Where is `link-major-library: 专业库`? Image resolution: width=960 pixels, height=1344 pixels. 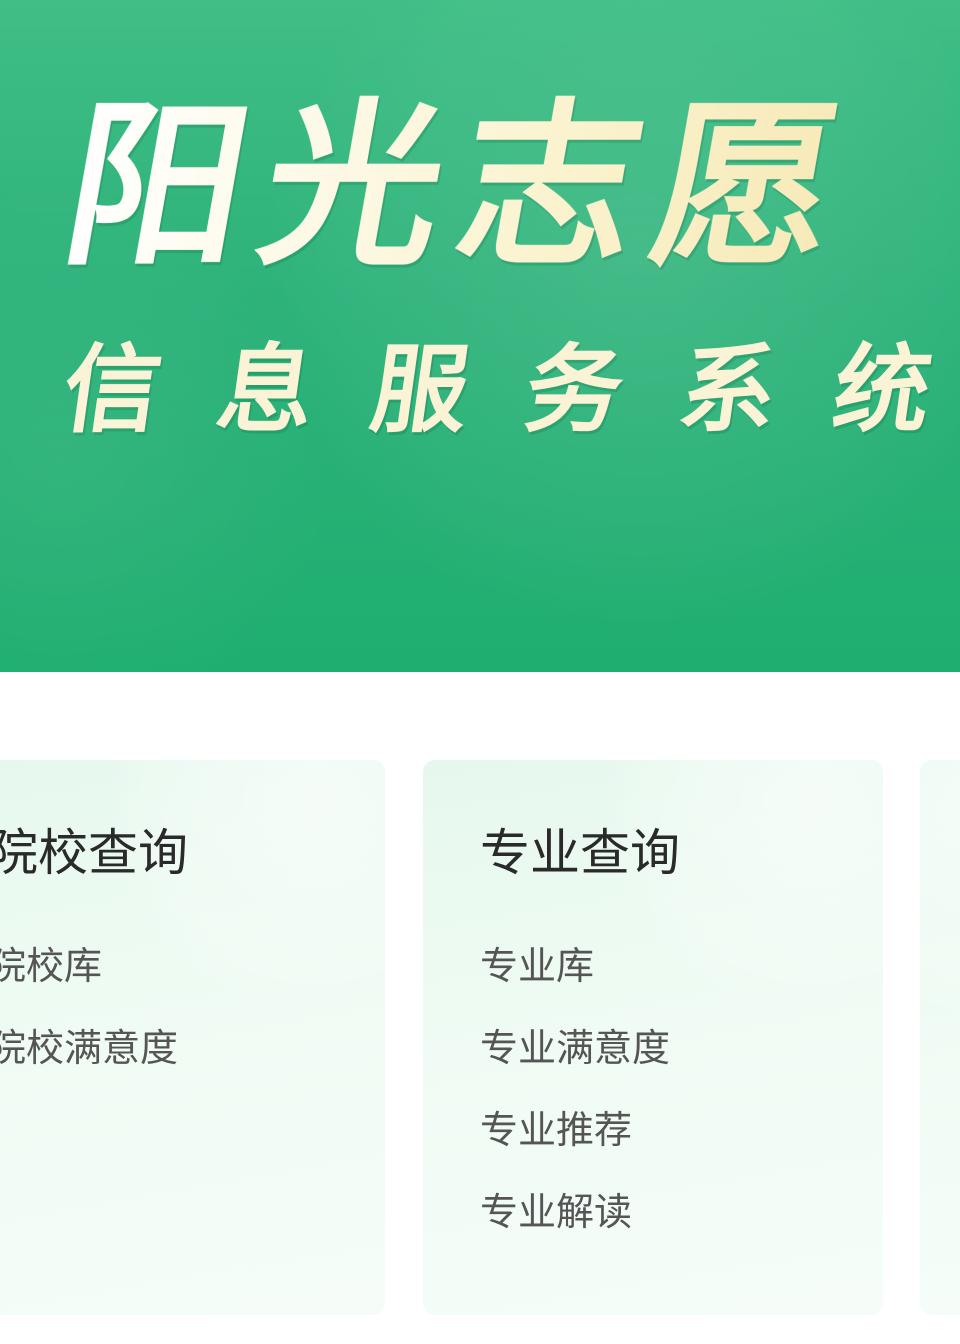
link-major-library: 专业库 is located at coordinates (575, 981).